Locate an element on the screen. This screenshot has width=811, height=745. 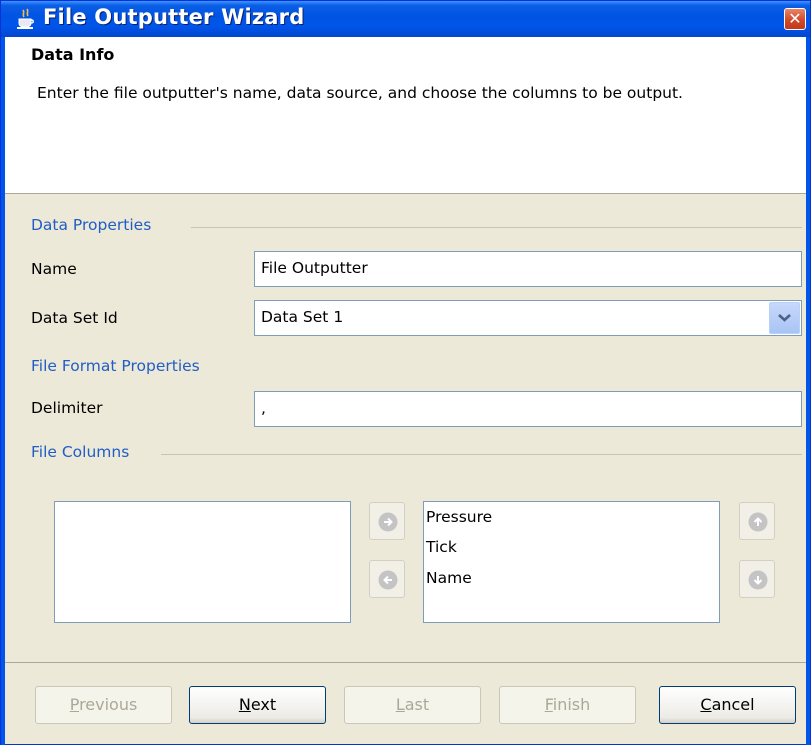
previous-mnemonic: P is located at coordinates (74, 704).